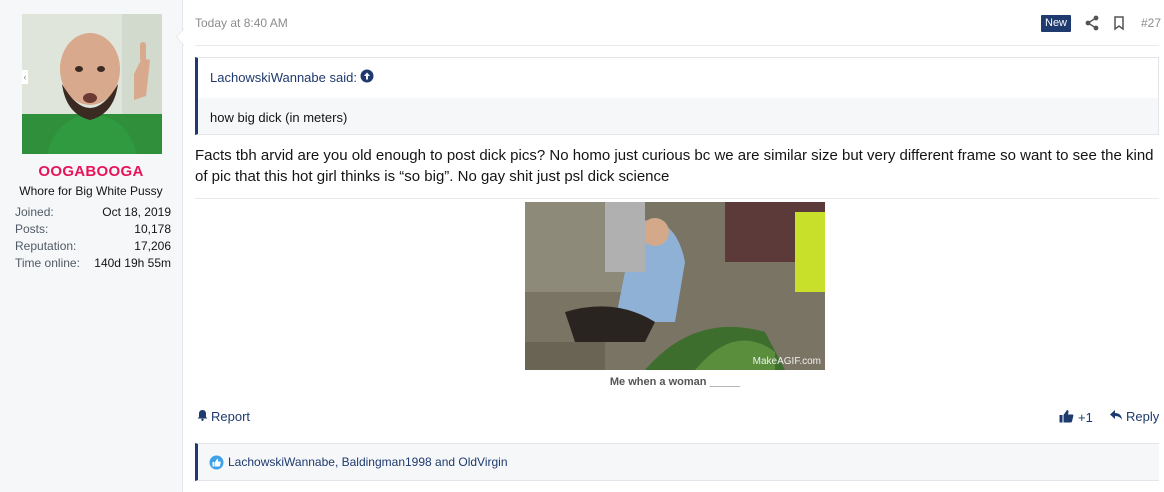  Describe the element at coordinates (279, 117) in the screenshot. I see `quote-text: how big dick (in meters)` at that location.